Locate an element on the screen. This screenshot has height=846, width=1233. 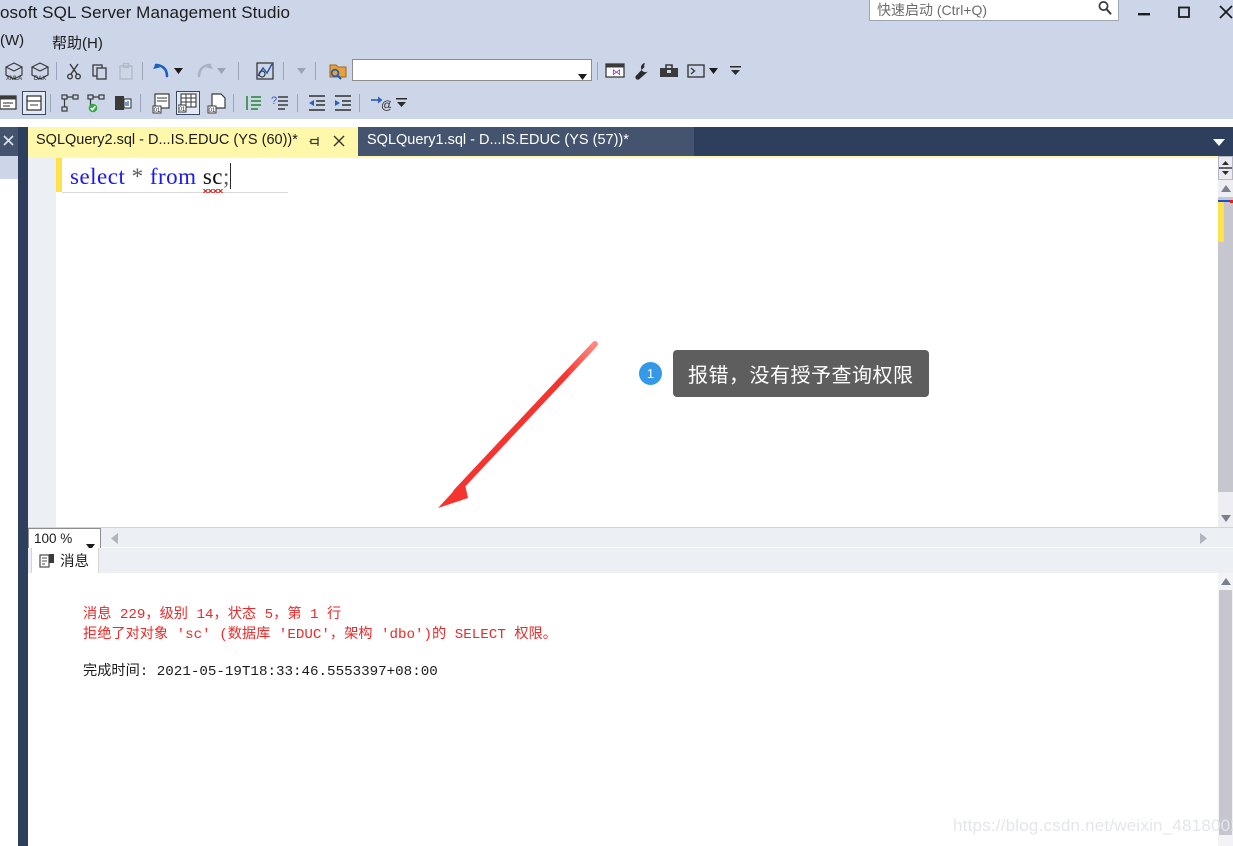
tab-sqlquery1-label: SQLQuery1.sql - D...IS.EDUC (YS (57))* is located at coordinates (498, 140).